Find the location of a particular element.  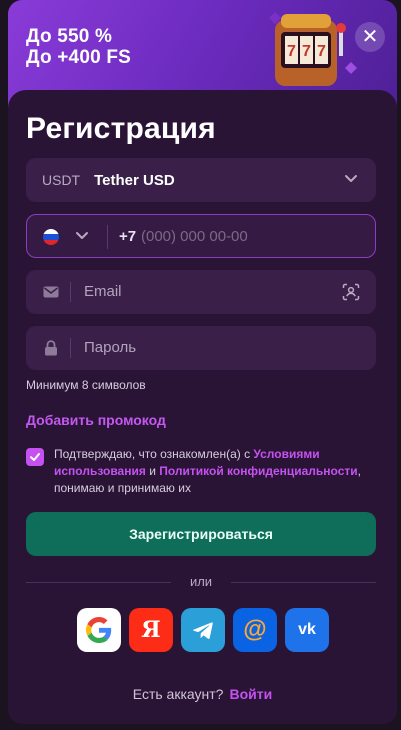

yandex-login-button: Я is located at coordinates (151, 630).